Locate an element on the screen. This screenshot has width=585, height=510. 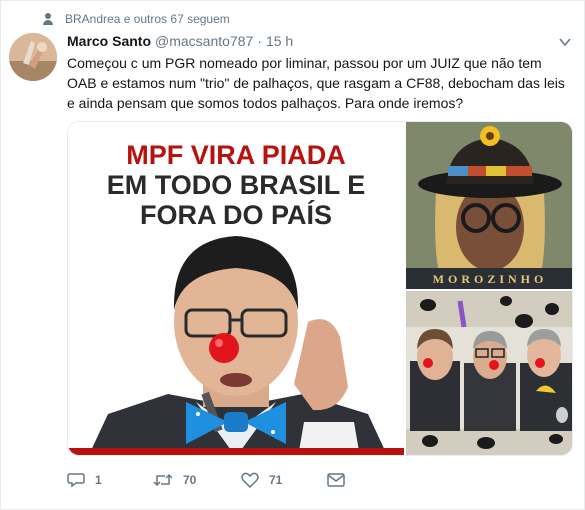
media-image-top-right: MOROZINHO is located at coordinates (489, 205).